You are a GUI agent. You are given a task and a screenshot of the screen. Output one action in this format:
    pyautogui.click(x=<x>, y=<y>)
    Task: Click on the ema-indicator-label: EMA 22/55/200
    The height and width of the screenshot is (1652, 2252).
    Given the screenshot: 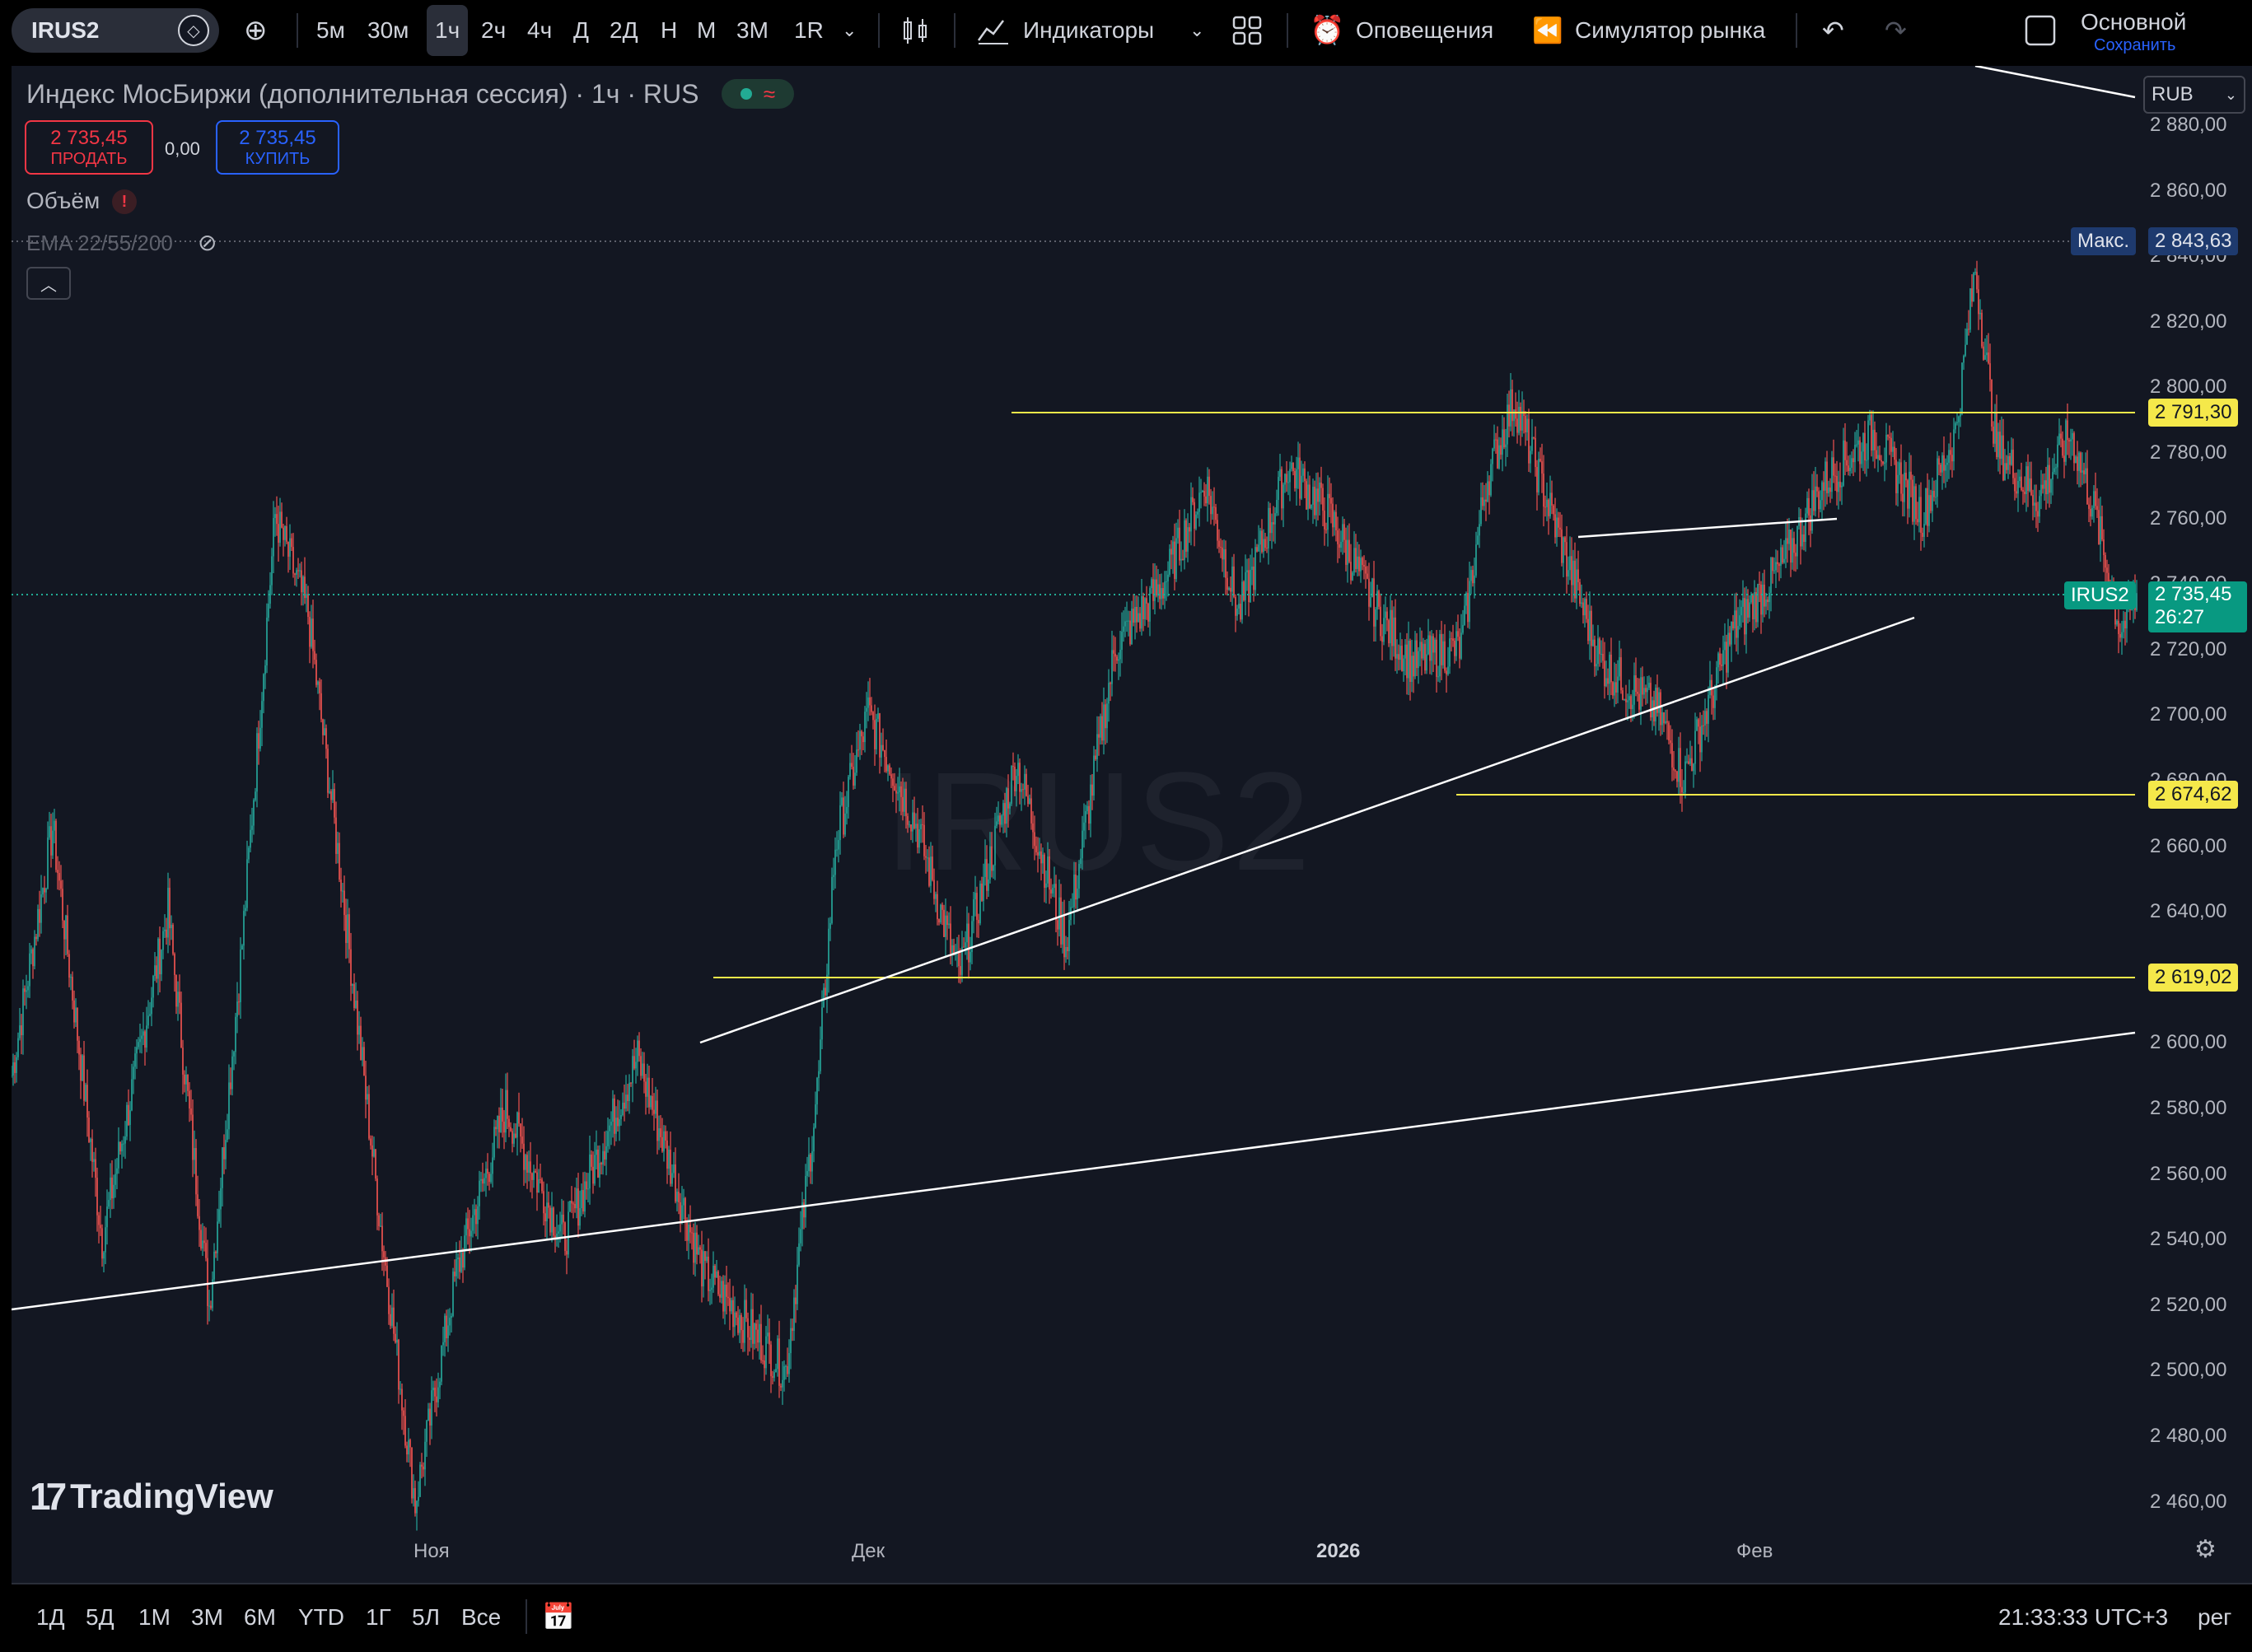 What is the action you would take?
    pyautogui.click(x=99, y=243)
    